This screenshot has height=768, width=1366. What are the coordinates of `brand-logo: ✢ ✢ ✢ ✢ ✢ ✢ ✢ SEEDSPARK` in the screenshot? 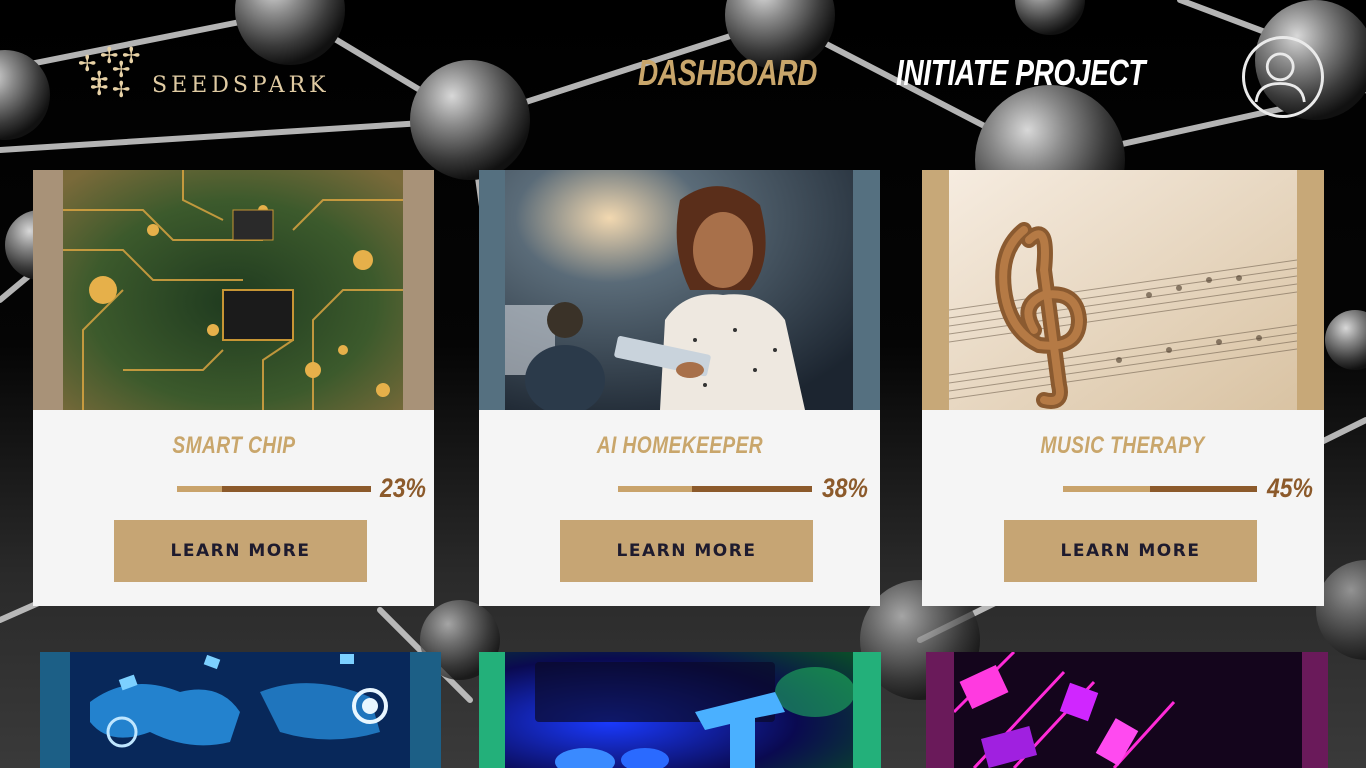 It's located at (204, 74).